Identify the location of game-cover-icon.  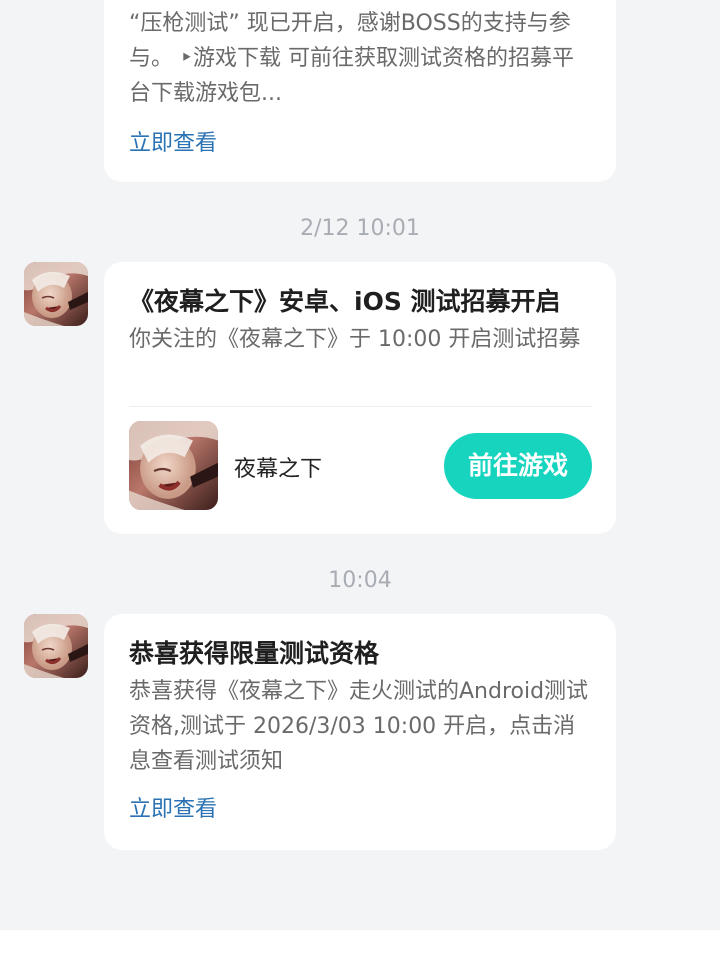
(173, 465).